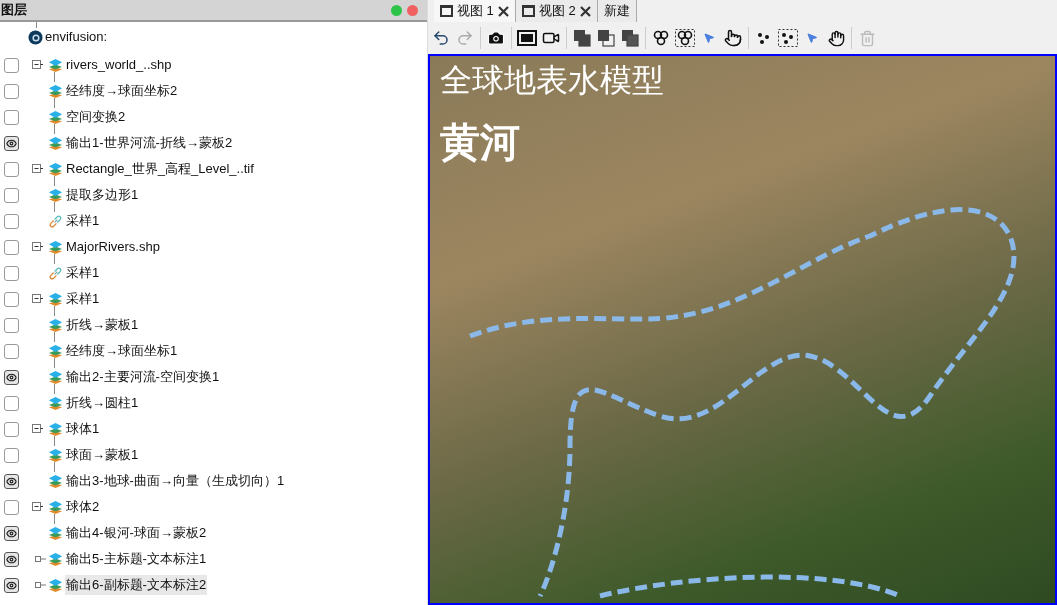  I want to click on layer-name: 提取多边形1, so click(102, 195).